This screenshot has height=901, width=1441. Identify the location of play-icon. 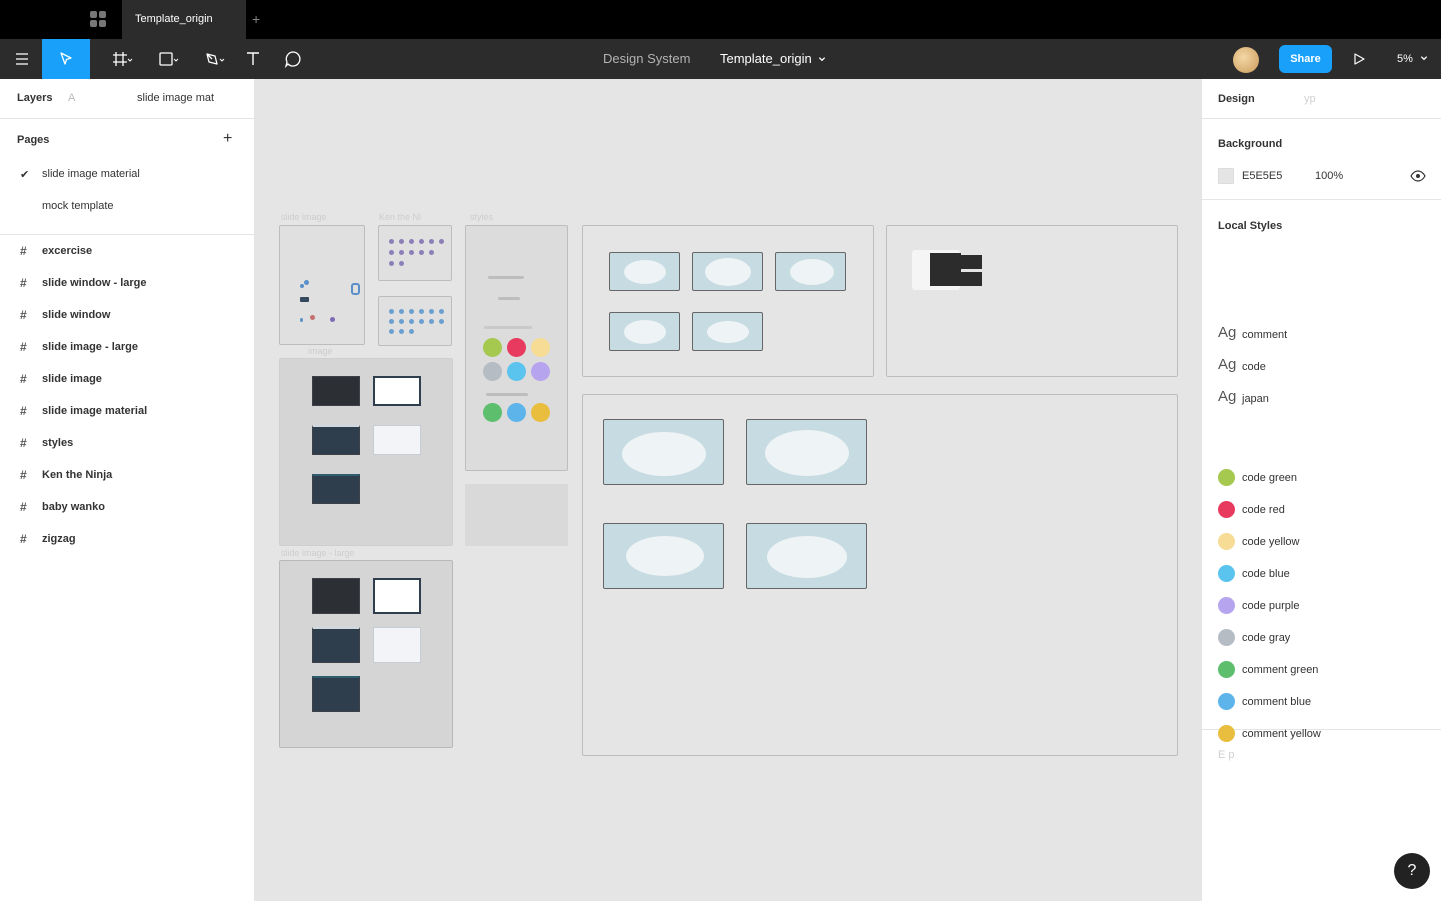
(1359, 59).